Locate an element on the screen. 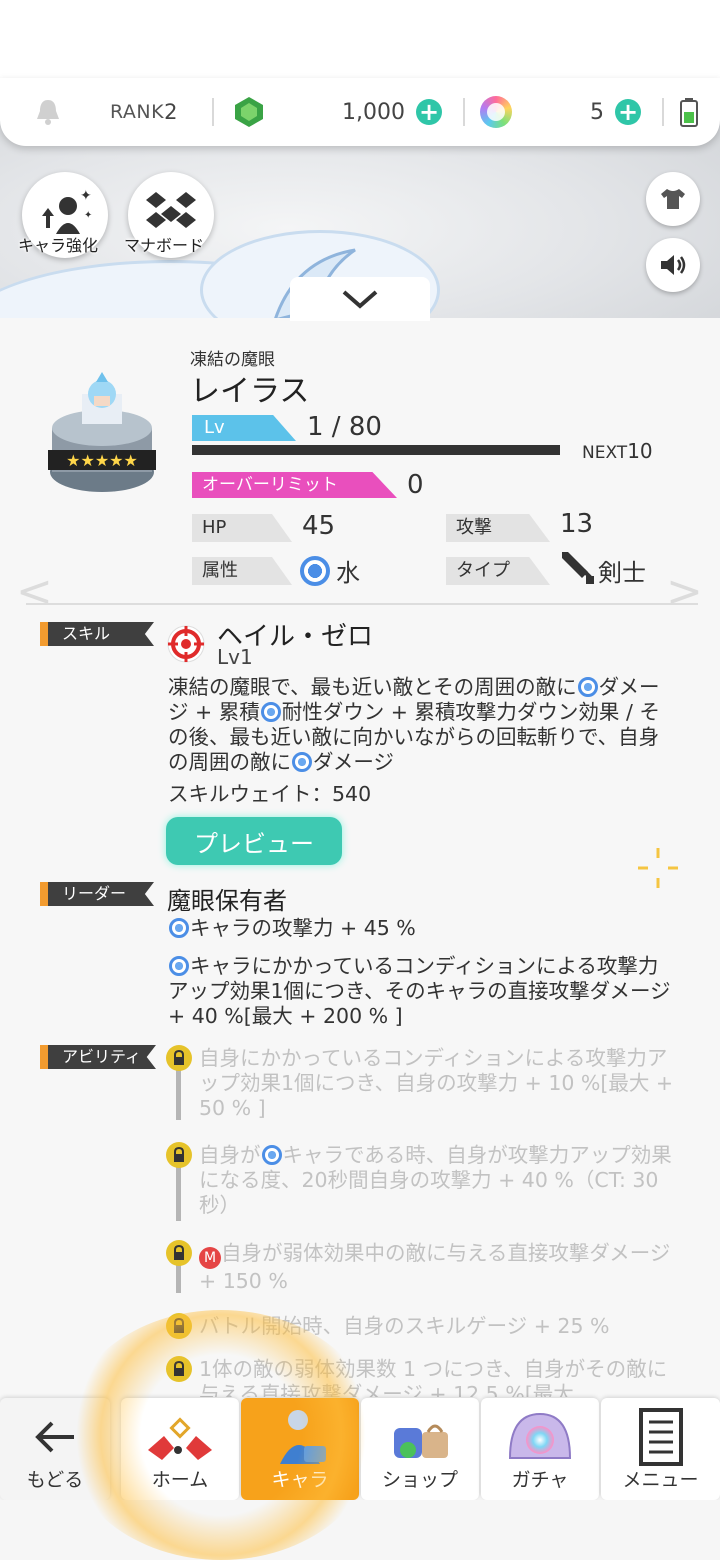  ability-text: 自身が is located at coordinates (230, 1155).